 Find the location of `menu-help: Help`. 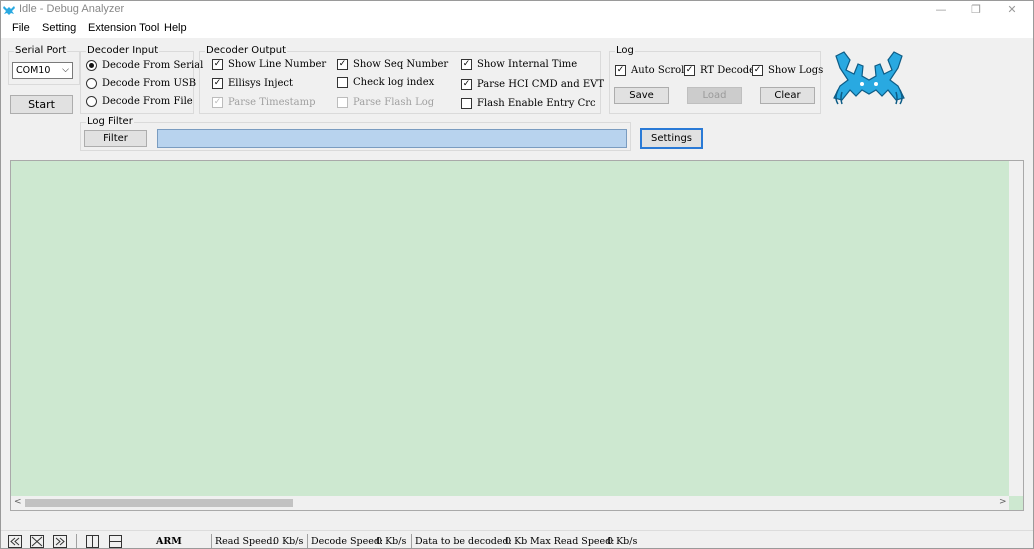

menu-help: Help is located at coordinates (175, 28).